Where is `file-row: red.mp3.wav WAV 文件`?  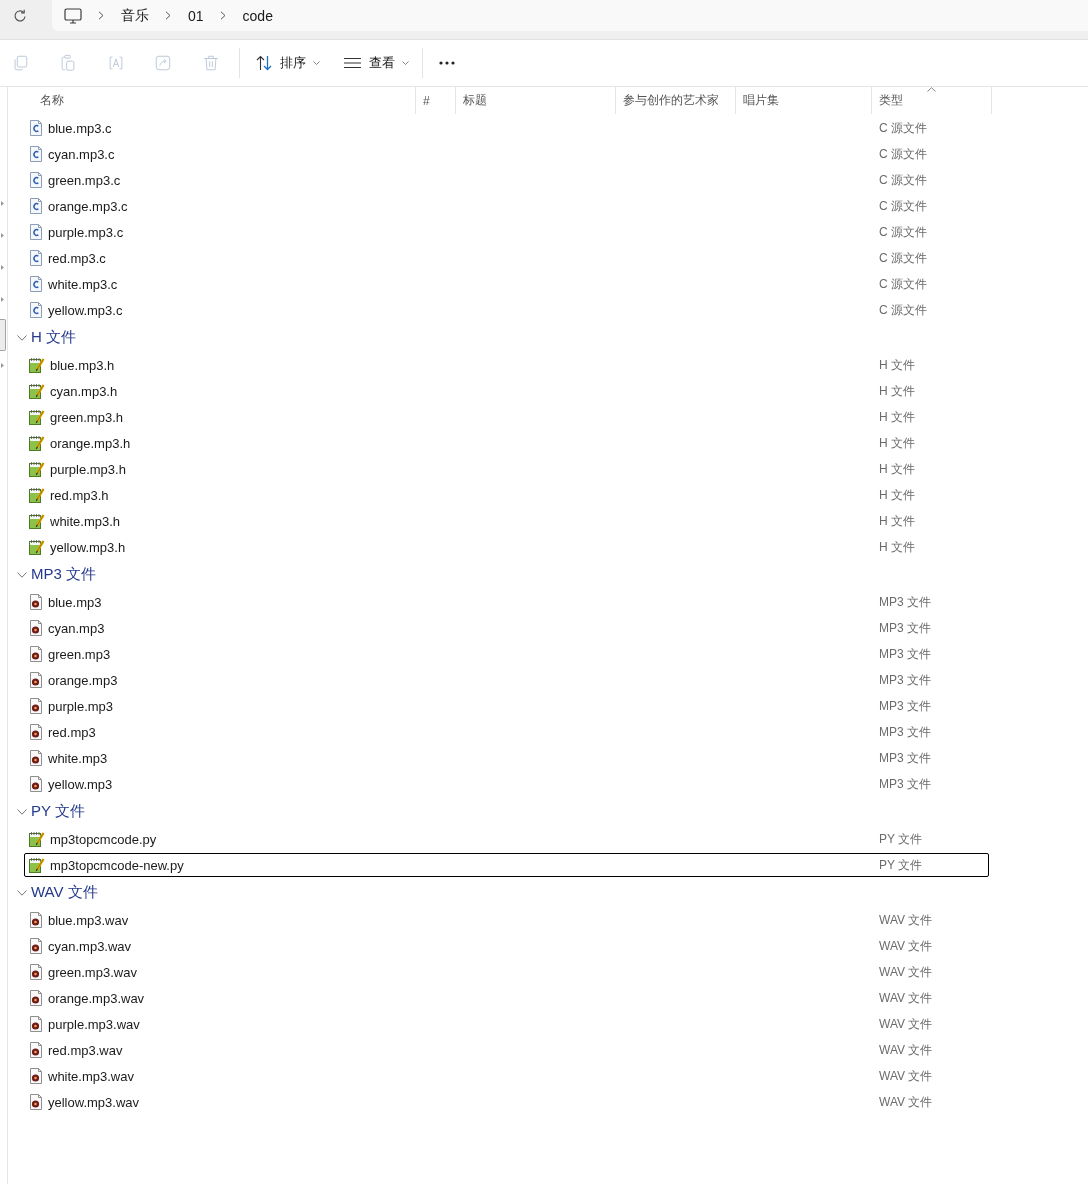
file-row: red.mp3.wav WAV 文件 is located at coordinates (506, 1050).